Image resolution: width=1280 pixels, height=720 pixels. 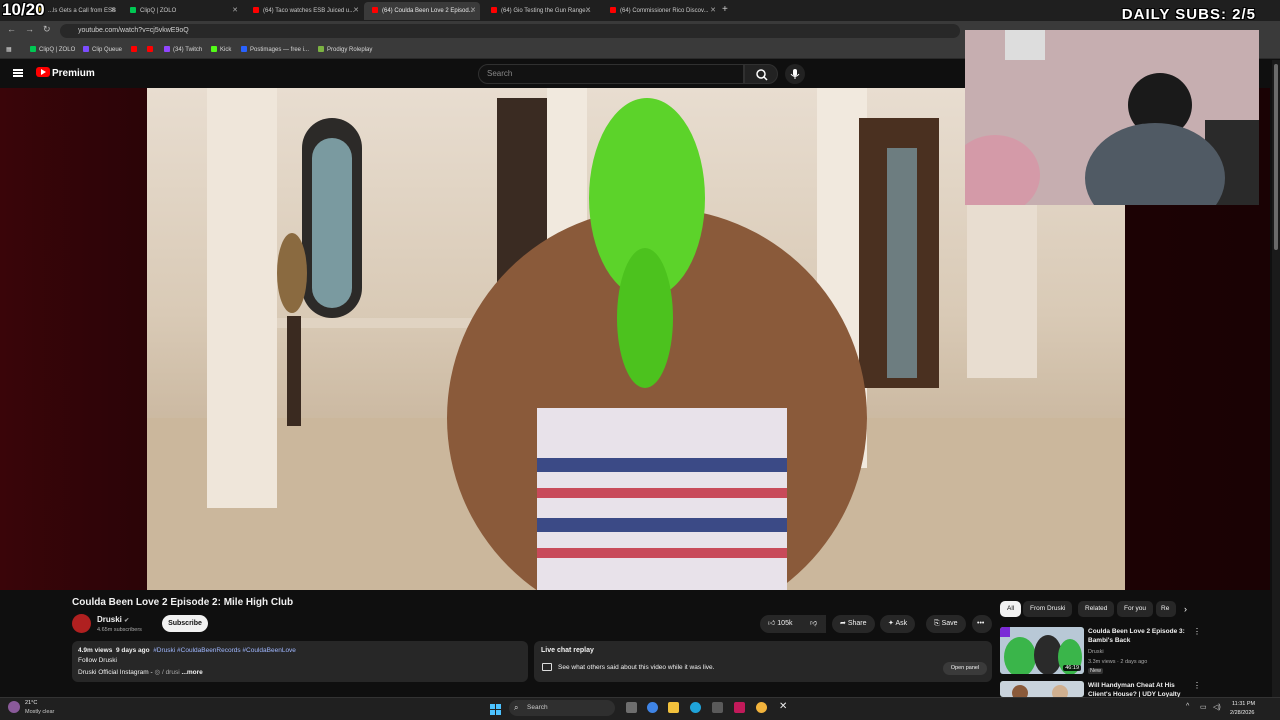 What do you see at coordinates (539, 11) in the screenshot?
I see `browser-tab: (64) Gio Testing the Gun Range... ✕` at bounding box center [539, 11].